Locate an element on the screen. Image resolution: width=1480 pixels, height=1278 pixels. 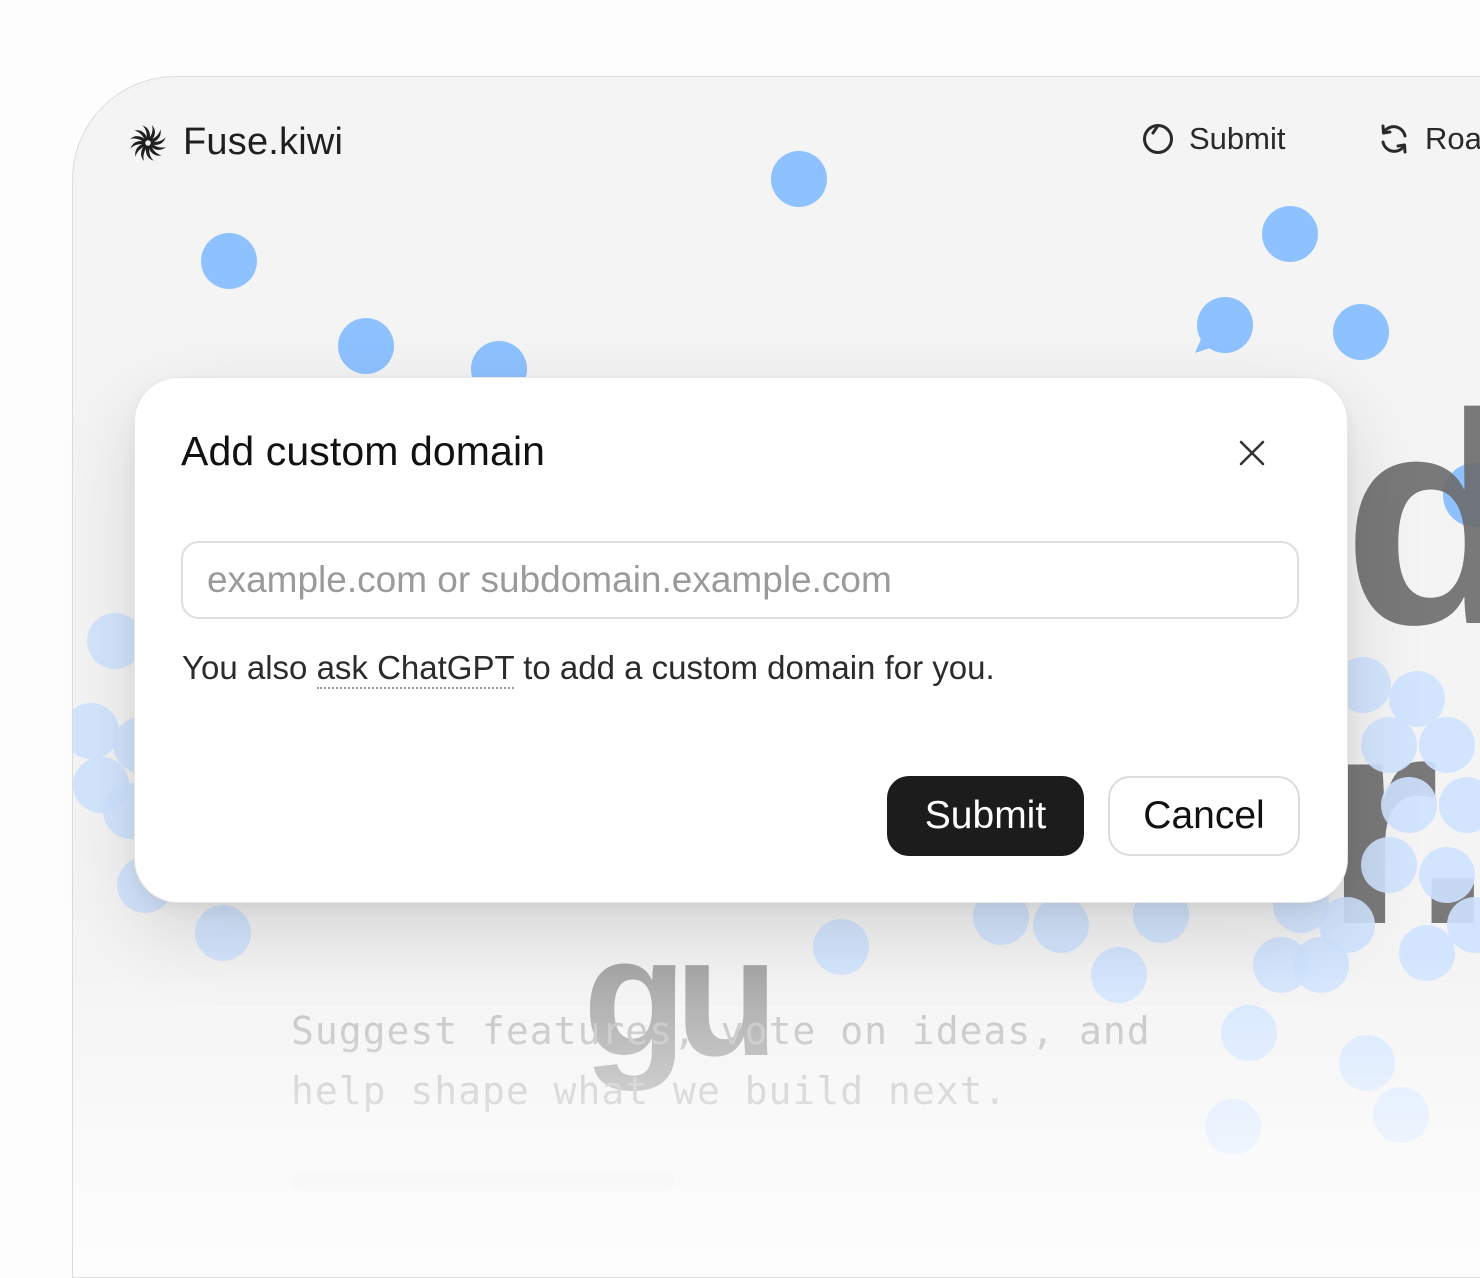
helper-text-after: to add a custom domain for you. is located at coordinates (754, 667).